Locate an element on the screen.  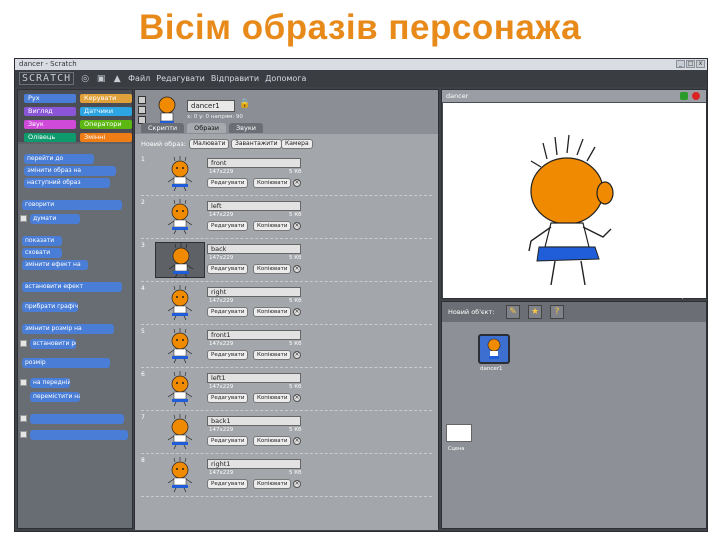
costume-name-field: front is located at coordinates (254, 163).